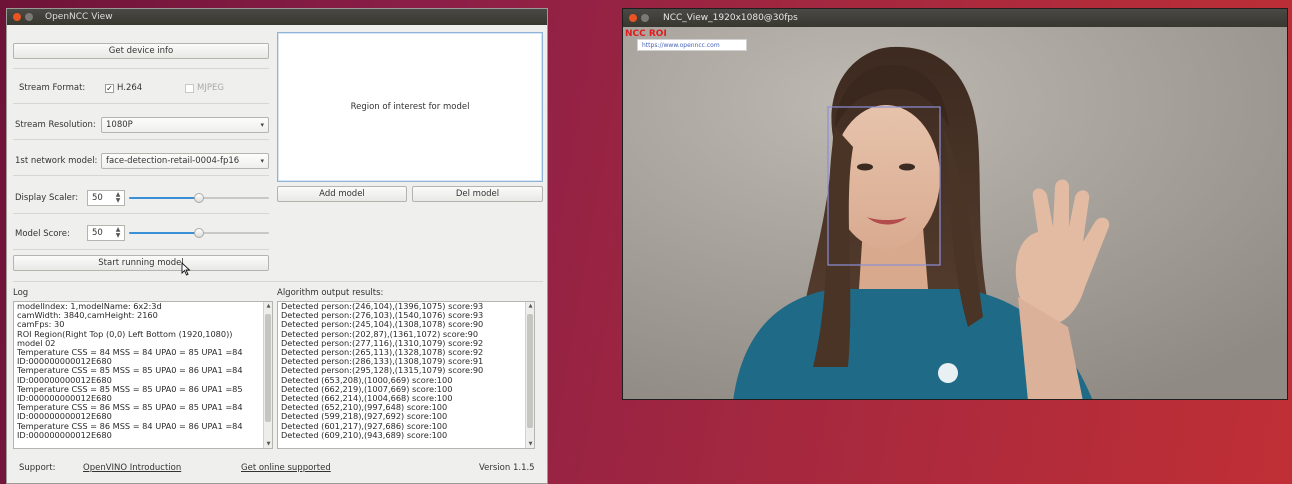  I want to click on network-model-select: face-detection-retail-0004-fp16 ▾, so click(185, 161).